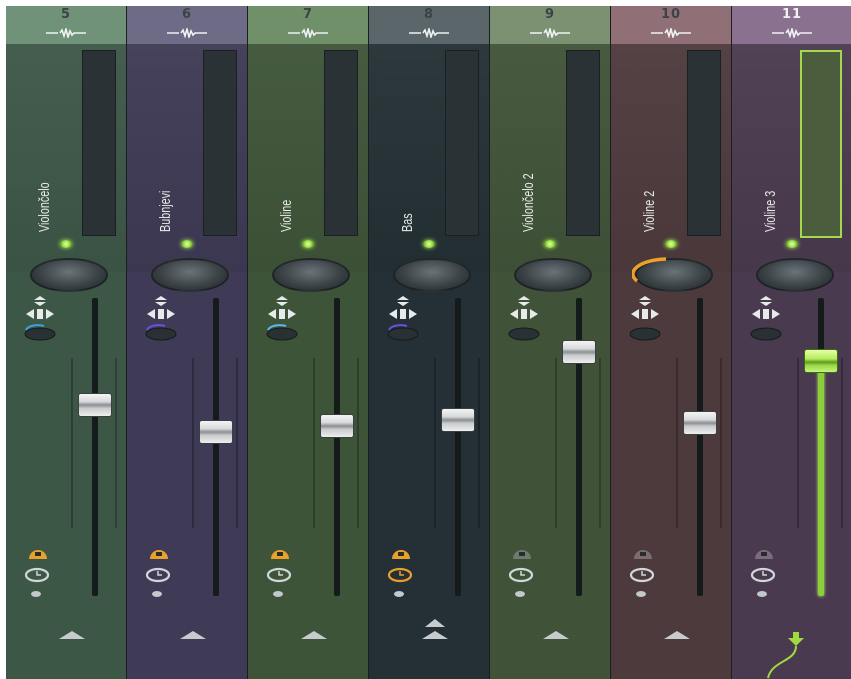  Describe the element at coordinates (165, 211) in the screenshot. I see `strip-name-label: Bubnjevi` at that location.